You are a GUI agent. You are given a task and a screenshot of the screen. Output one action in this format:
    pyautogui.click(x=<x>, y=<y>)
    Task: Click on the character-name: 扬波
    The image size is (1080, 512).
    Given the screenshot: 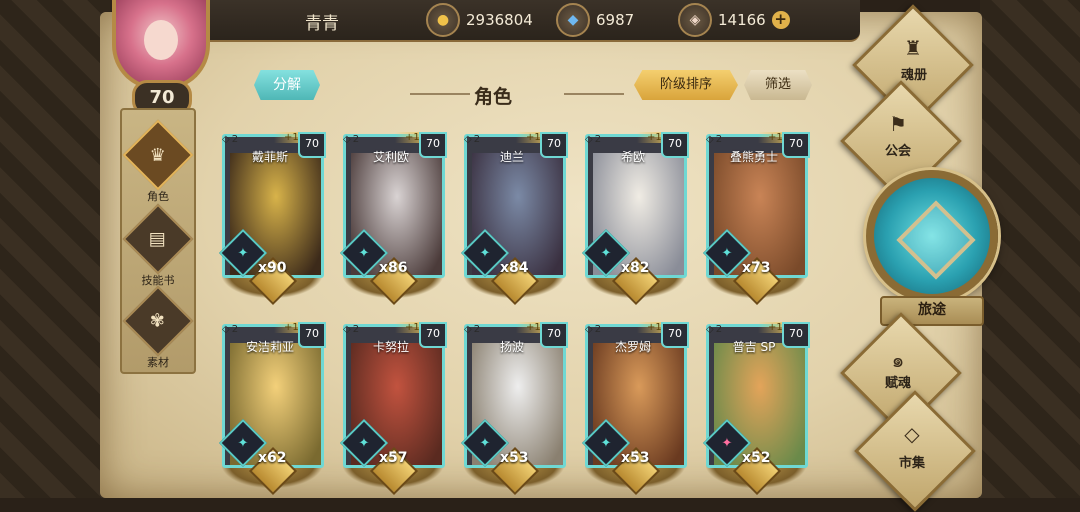 What is the action you would take?
    pyautogui.click(x=511, y=347)
    